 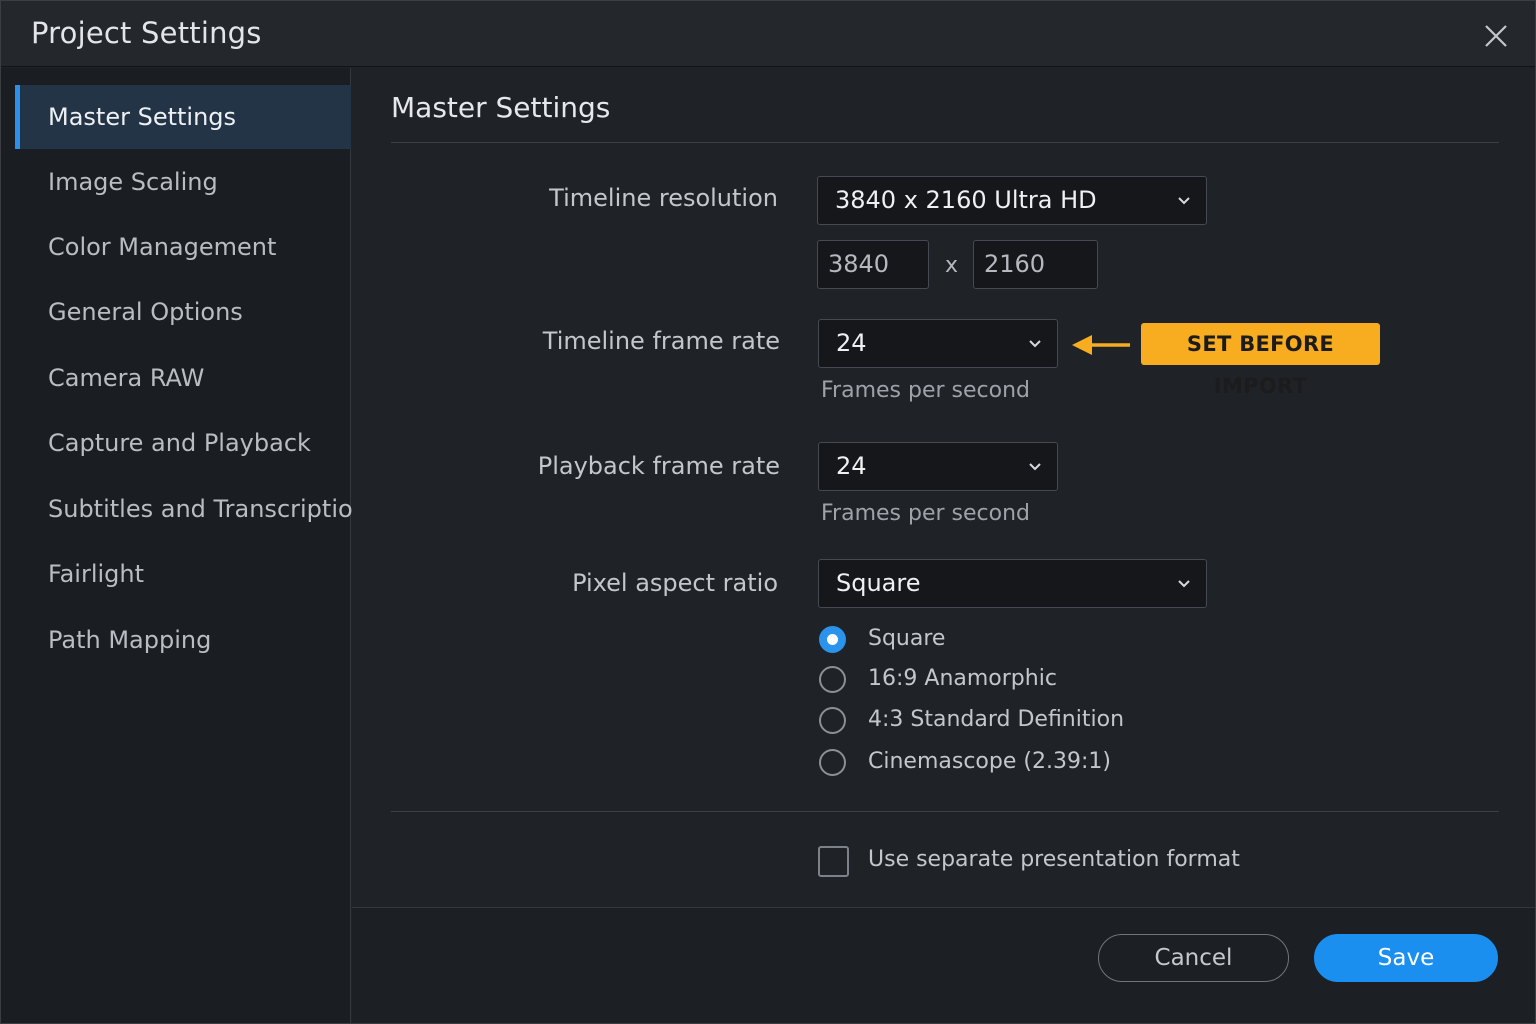 I want to click on close-button, so click(x=1496, y=36).